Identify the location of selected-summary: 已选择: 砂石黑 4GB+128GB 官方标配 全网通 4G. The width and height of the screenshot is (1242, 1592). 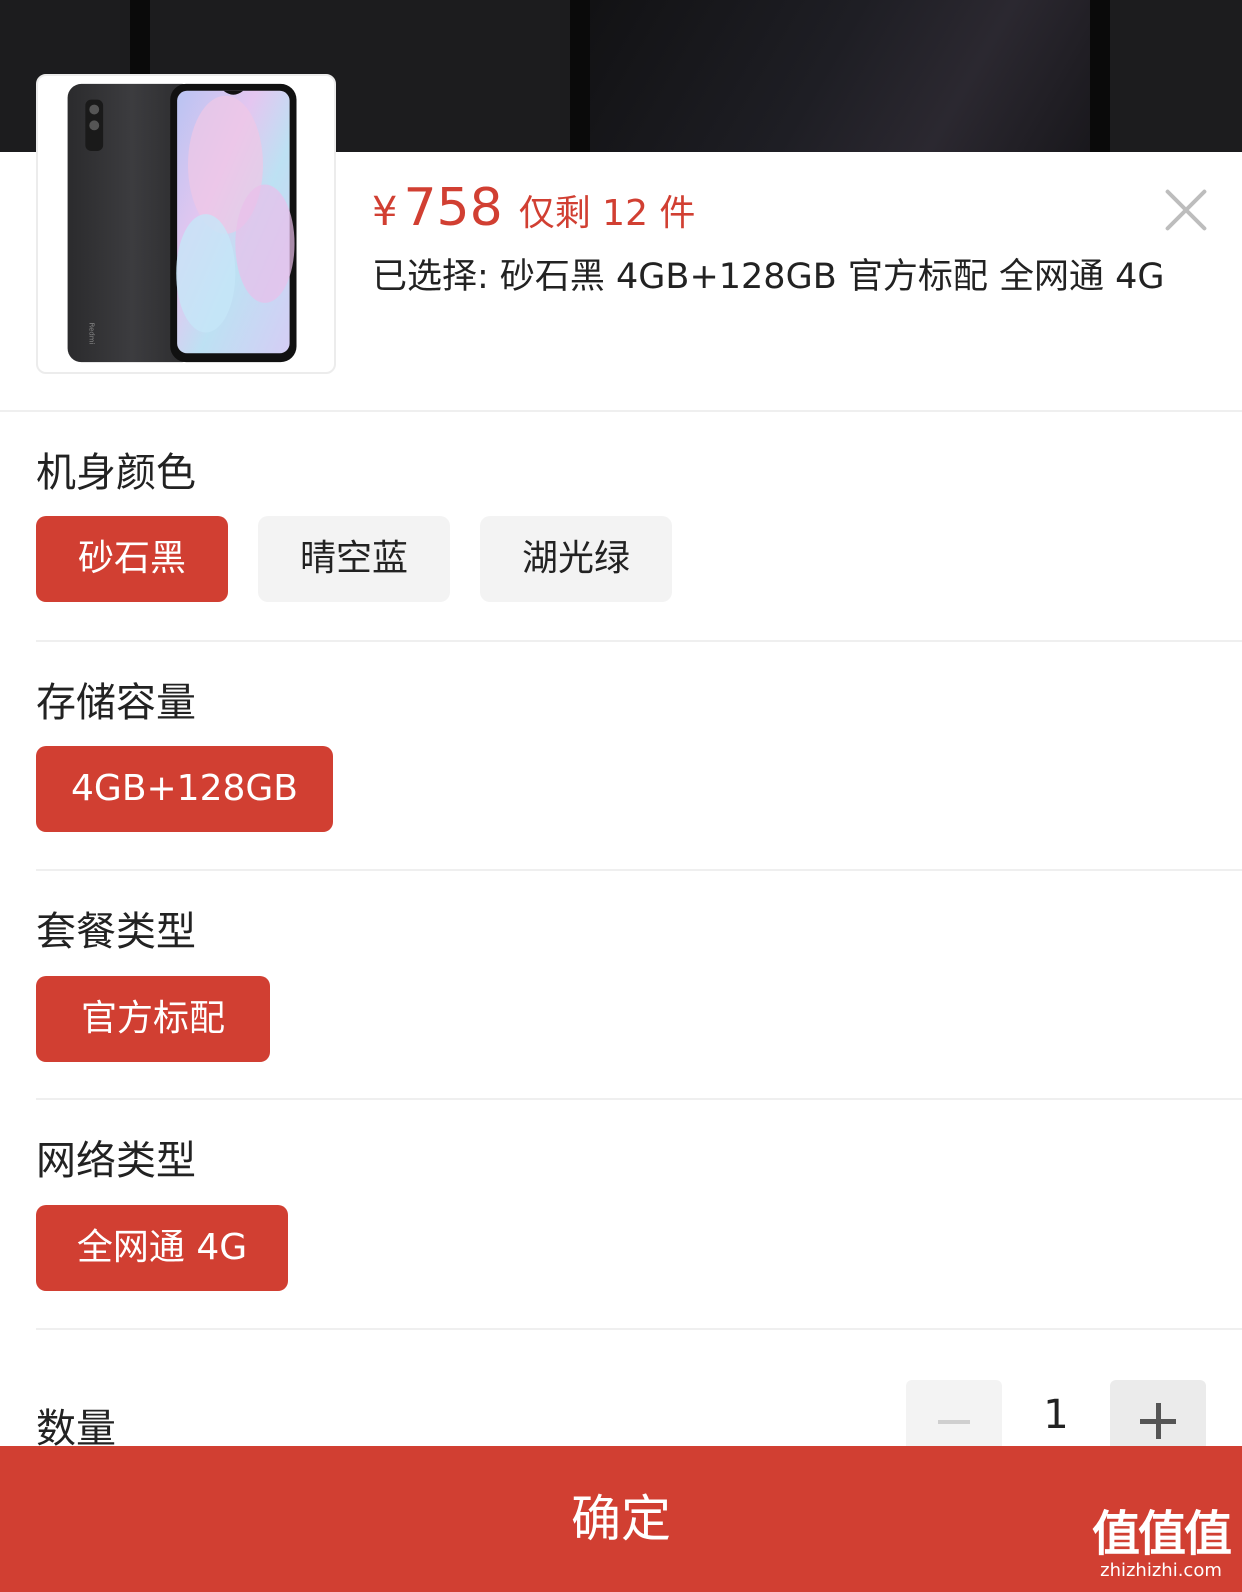
(768, 277).